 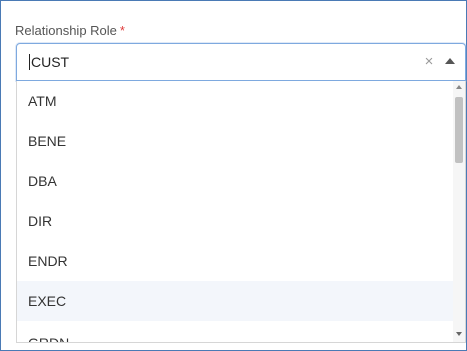 I want to click on relationship-role-select: CUST ×, so click(x=241, y=62).